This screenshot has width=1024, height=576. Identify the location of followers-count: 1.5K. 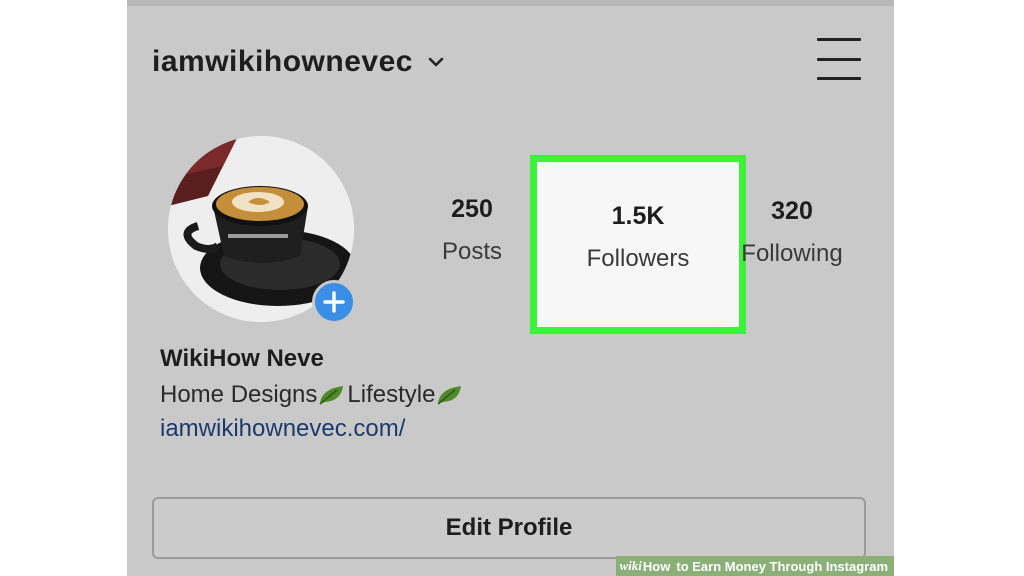
(638, 216).